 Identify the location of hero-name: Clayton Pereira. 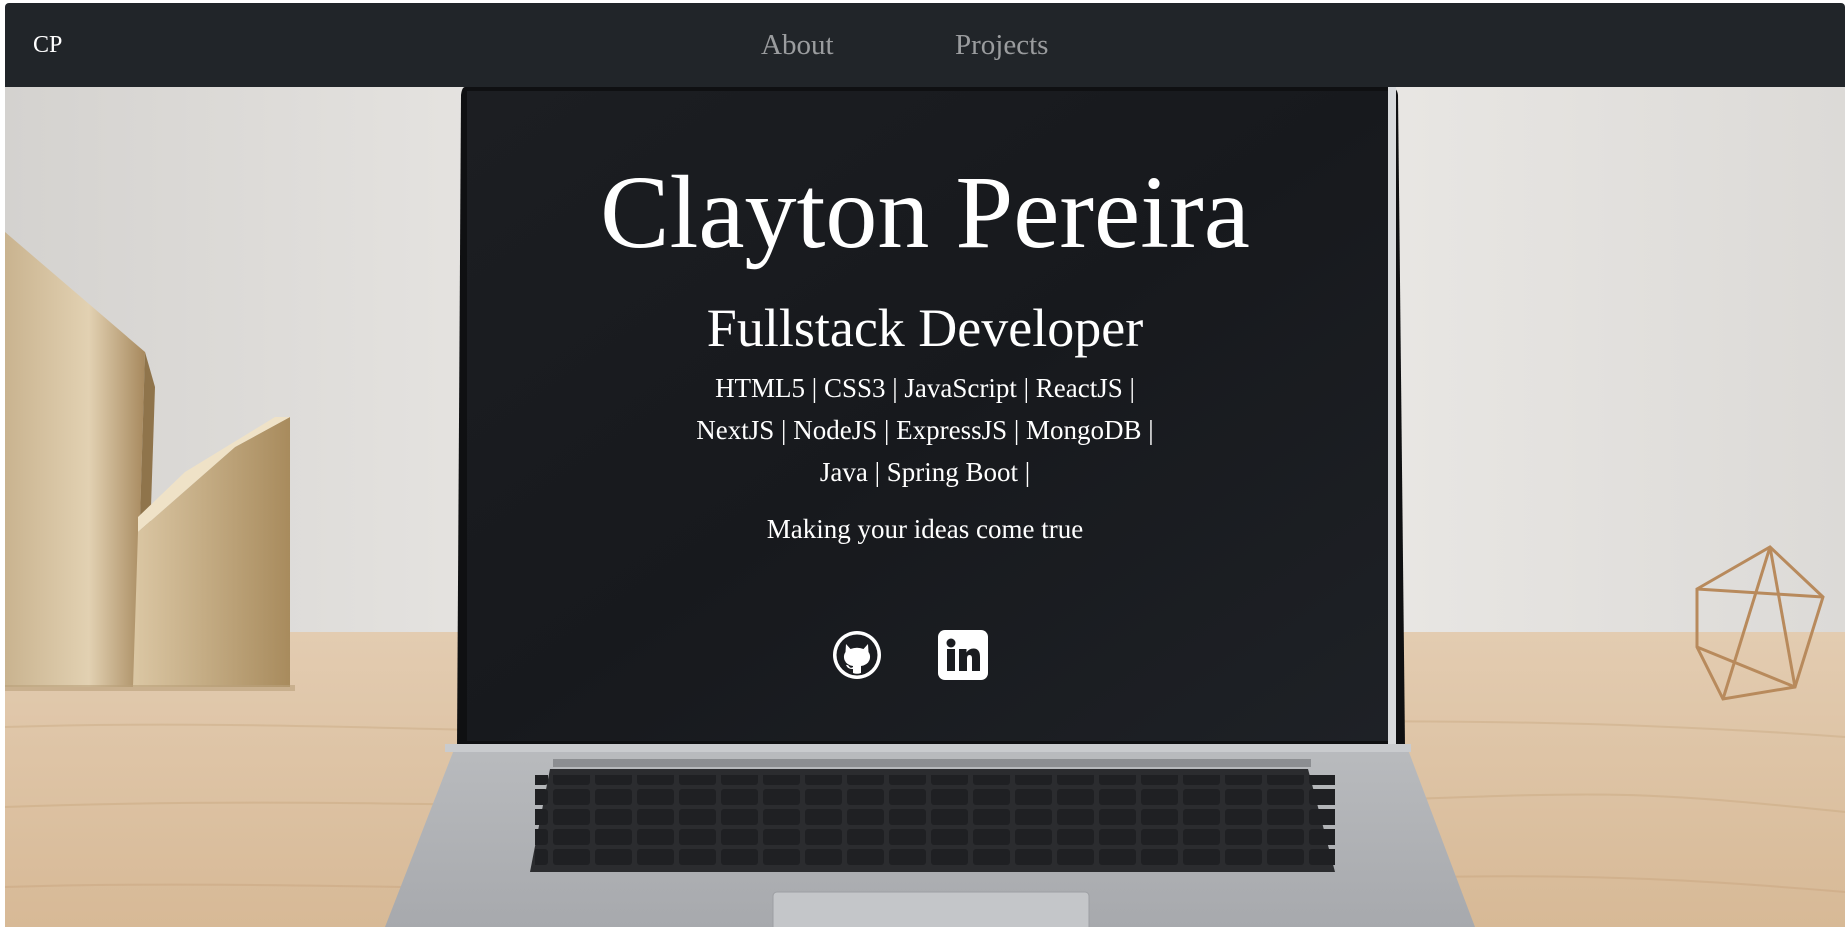
(925, 212).